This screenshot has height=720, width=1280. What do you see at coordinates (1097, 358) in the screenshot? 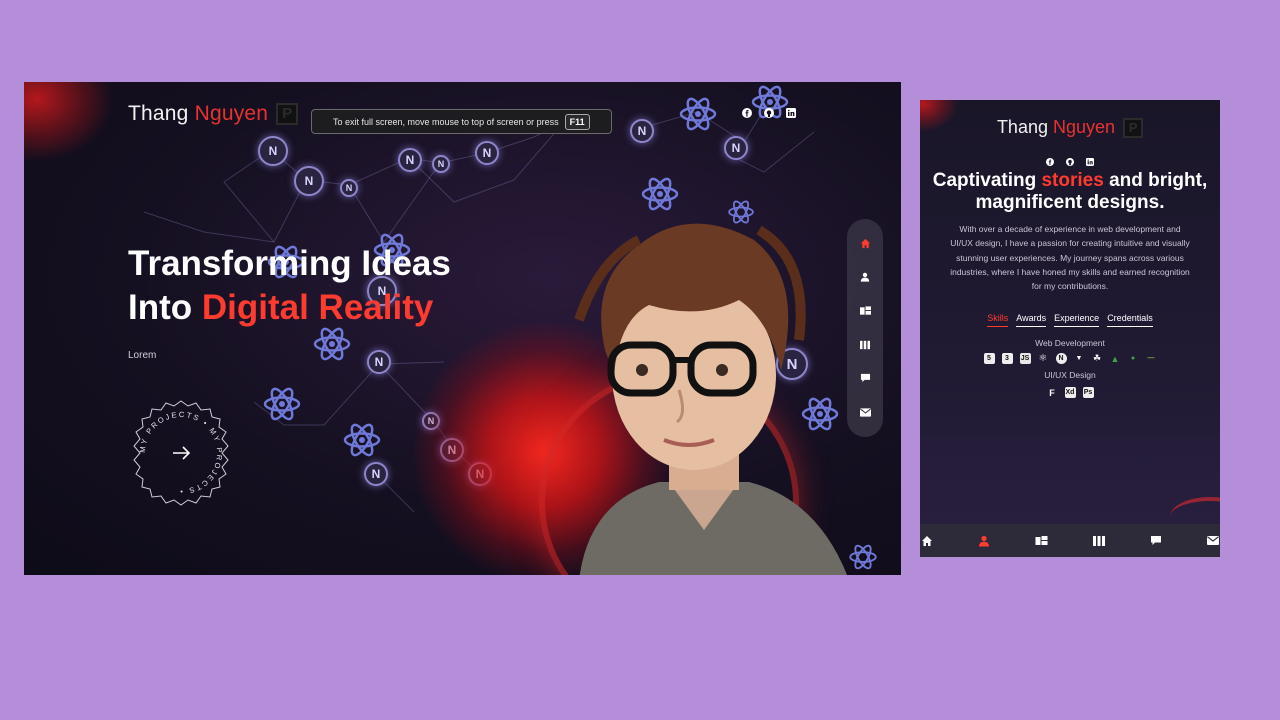
I see `redux-icon: ☘` at bounding box center [1097, 358].